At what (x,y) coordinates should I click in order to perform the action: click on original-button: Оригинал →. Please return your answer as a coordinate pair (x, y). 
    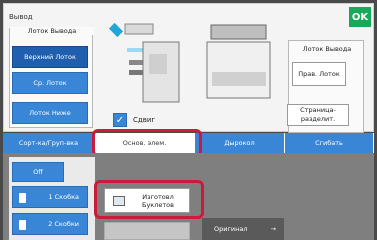
    Looking at the image, I should click on (243, 229).